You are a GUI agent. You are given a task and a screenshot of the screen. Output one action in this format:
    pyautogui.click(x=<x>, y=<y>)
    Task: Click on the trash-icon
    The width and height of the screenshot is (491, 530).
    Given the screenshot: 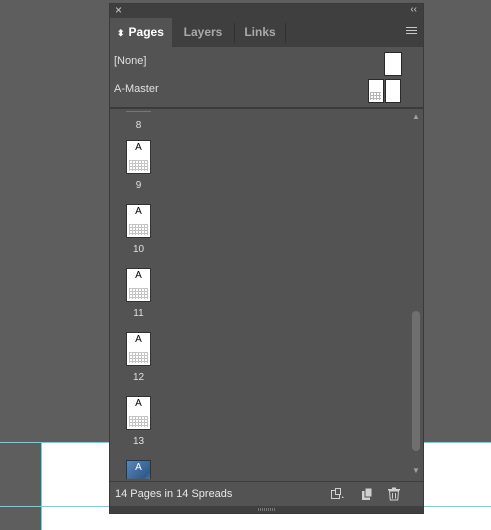 What is the action you would take?
    pyautogui.click(x=394, y=494)
    